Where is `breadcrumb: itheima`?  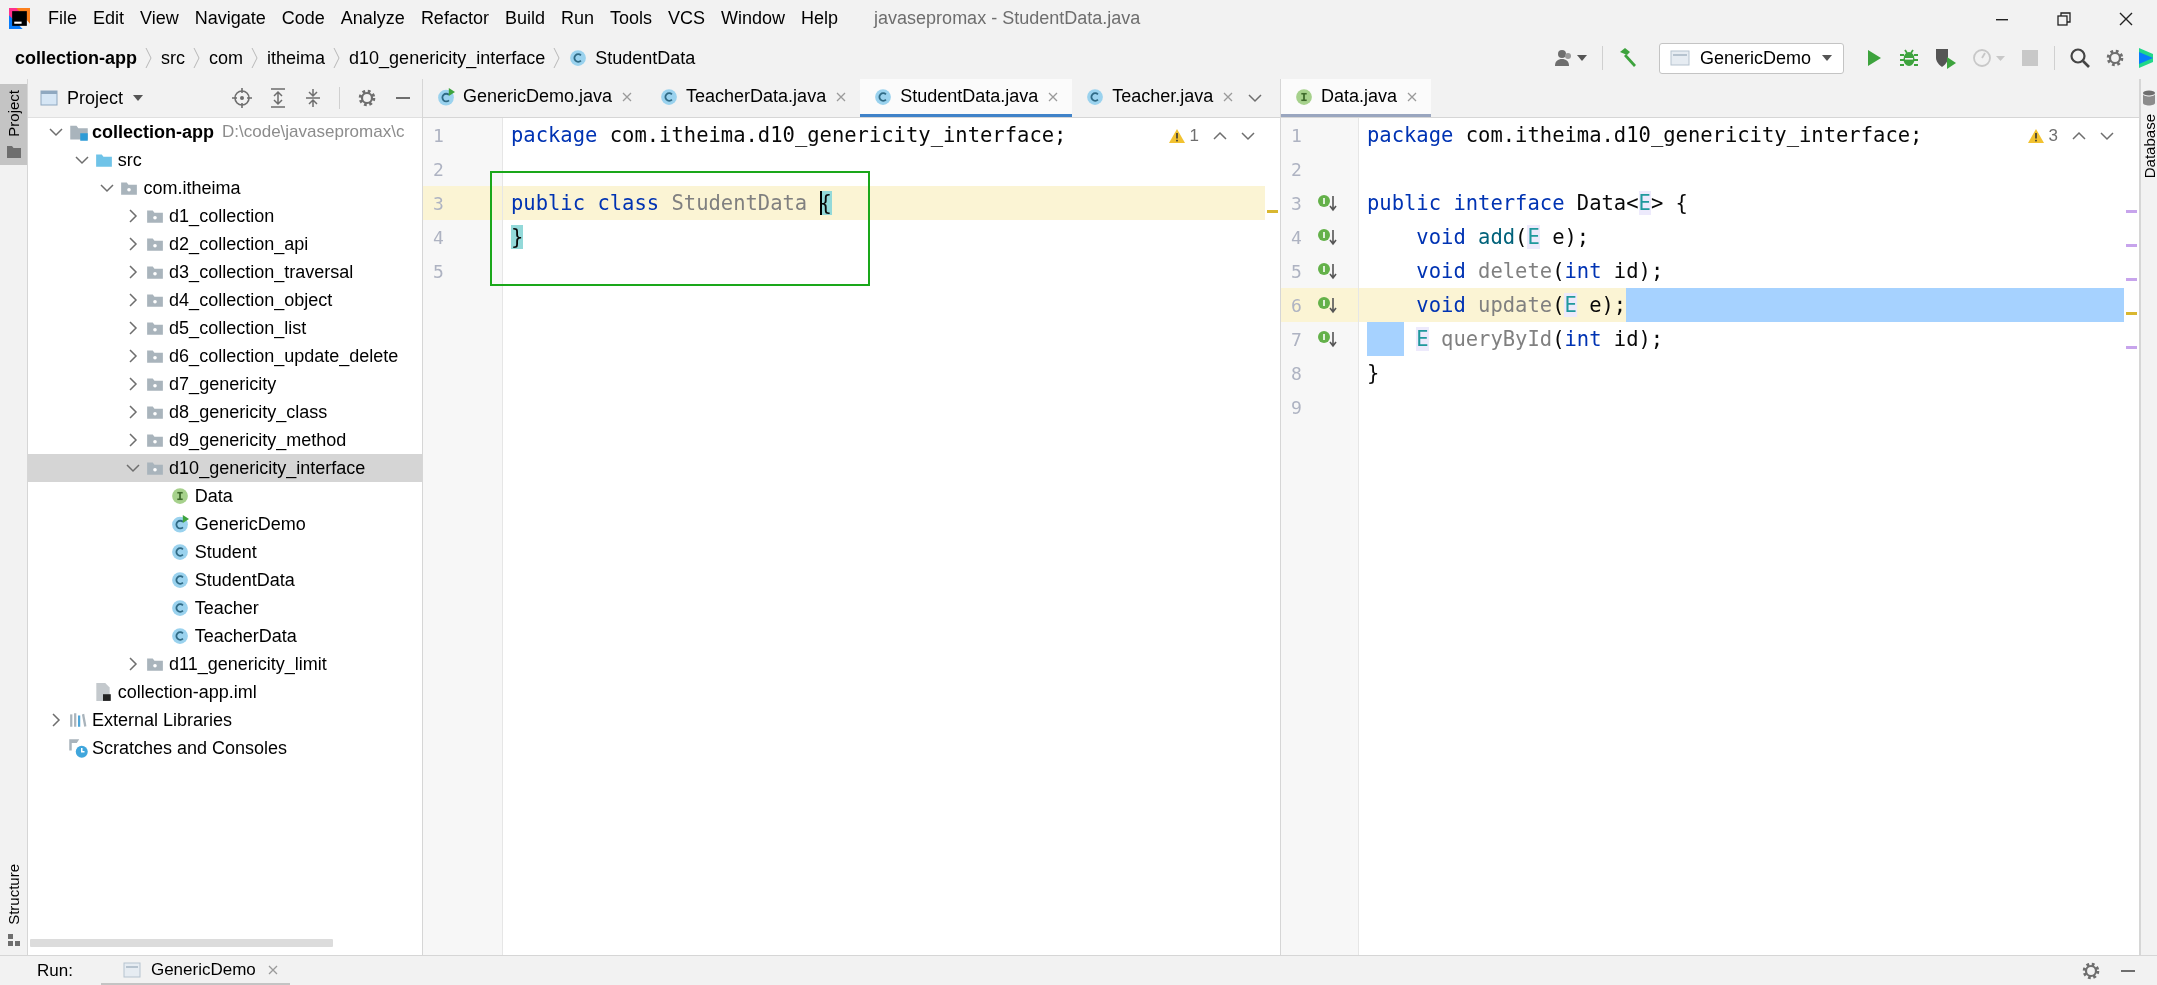
breadcrumb: itheima is located at coordinates (296, 58).